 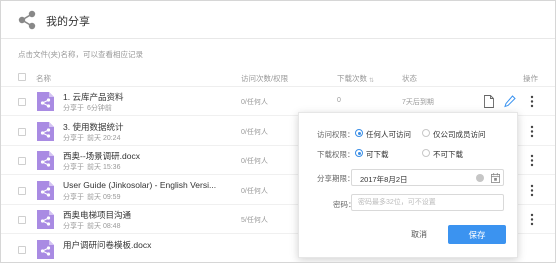 I want to click on column-status: 状态, so click(x=409, y=78).